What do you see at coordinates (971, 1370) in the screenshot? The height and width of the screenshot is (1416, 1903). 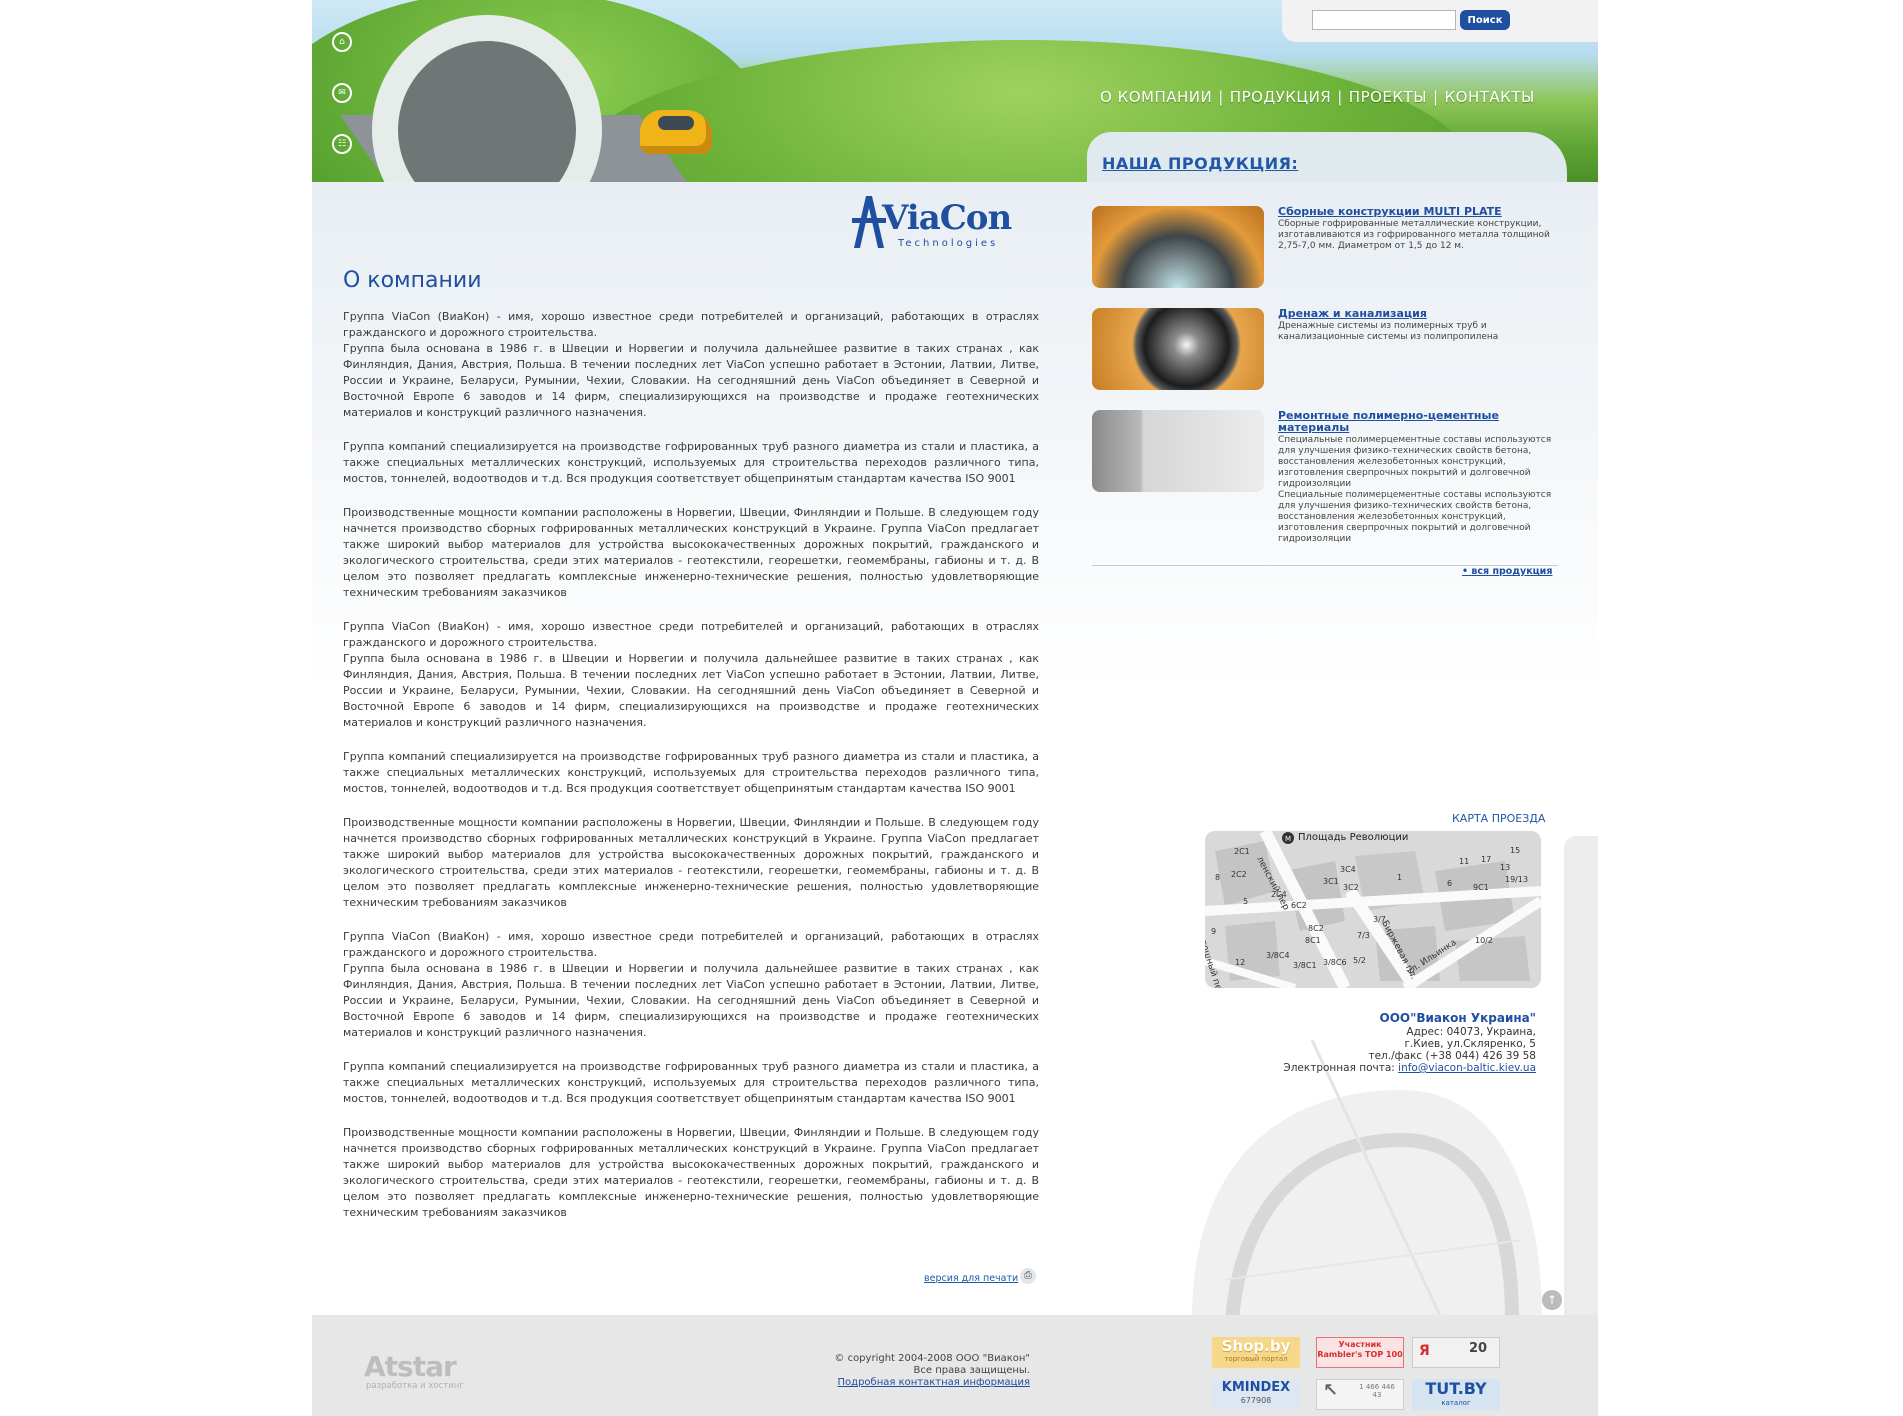 I see `rights-text: Все права защищены.` at bounding box center [971, 1370].